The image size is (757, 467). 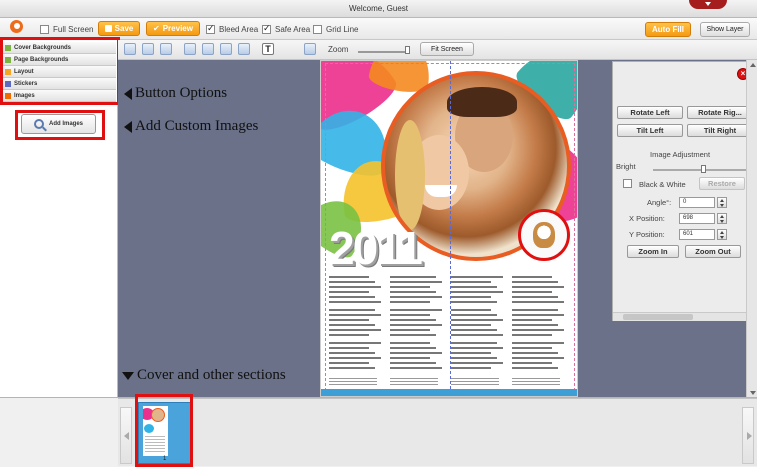 I want to click on angle-stepper, so click(x=722, y=202).